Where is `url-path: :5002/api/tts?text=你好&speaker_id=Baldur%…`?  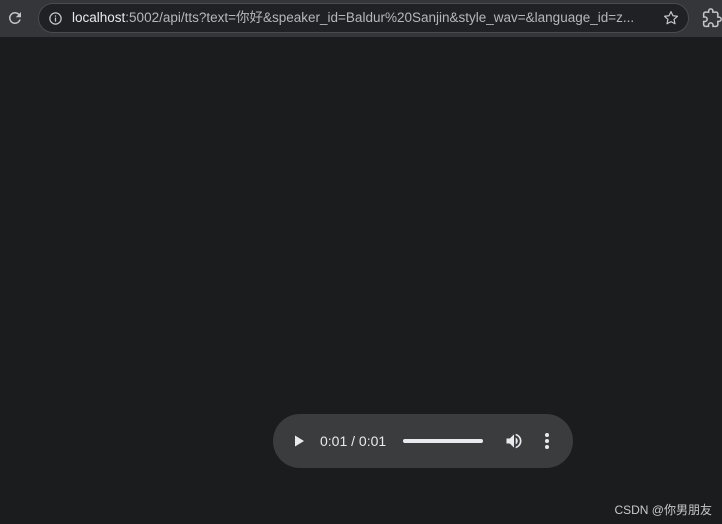 url-path: :5002/api/tts?text=你好&speaker_id=Baldur%… is located at coordinates (380, 17).